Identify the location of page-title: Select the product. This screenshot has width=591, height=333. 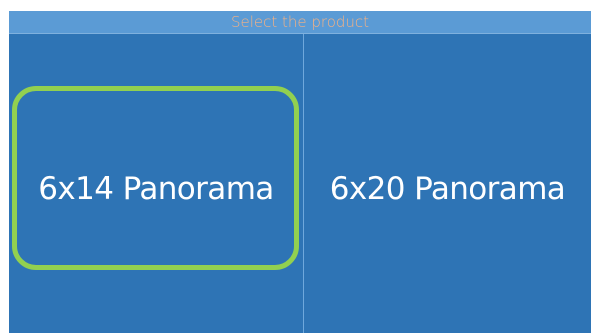
(300, 22).